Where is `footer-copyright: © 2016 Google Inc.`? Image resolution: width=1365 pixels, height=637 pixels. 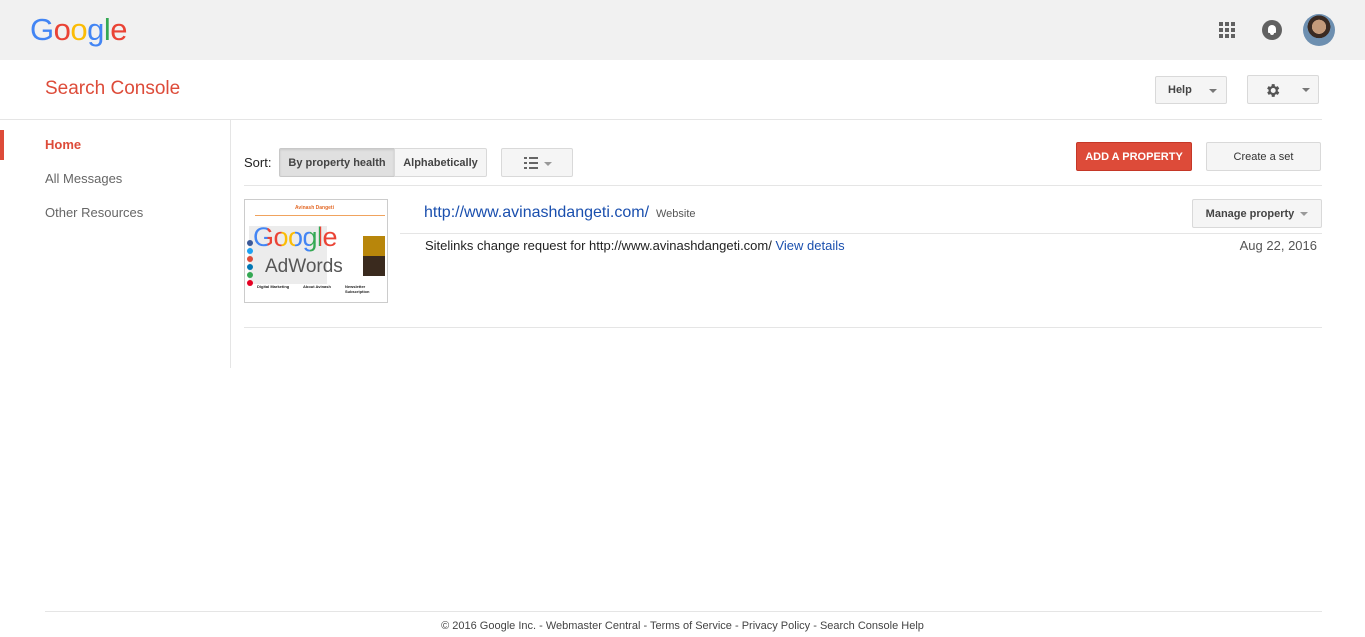 footer-copyright: © 2016 Google Inc. is located at coordinates (489, 626).